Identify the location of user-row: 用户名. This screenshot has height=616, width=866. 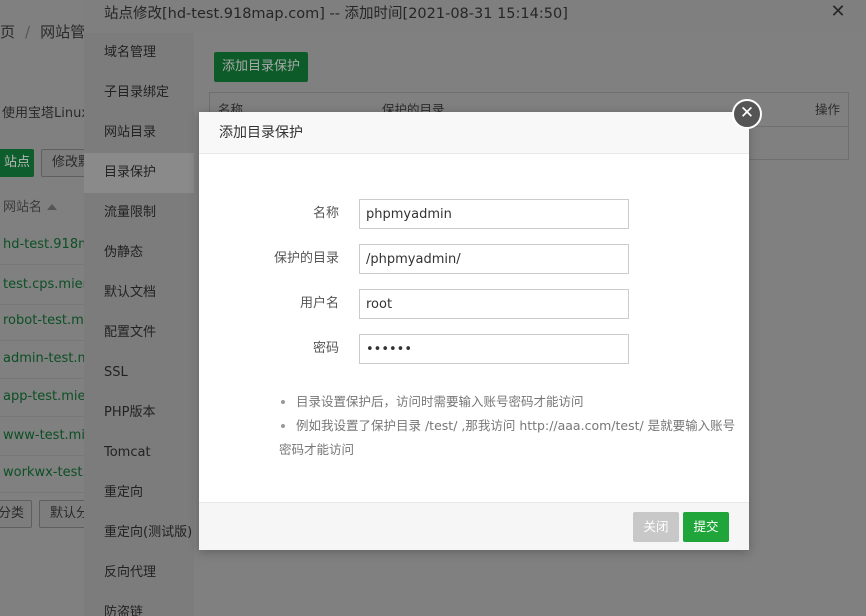
(474, 304).